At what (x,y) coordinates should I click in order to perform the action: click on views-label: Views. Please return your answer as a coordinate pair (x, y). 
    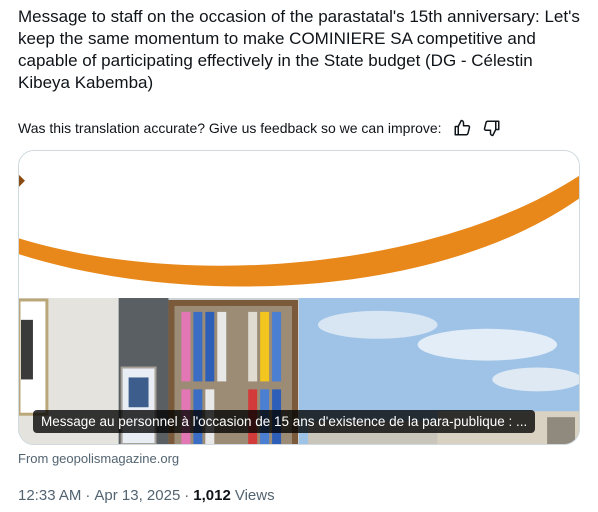
    Looking at the image, I should click on (254, 495).